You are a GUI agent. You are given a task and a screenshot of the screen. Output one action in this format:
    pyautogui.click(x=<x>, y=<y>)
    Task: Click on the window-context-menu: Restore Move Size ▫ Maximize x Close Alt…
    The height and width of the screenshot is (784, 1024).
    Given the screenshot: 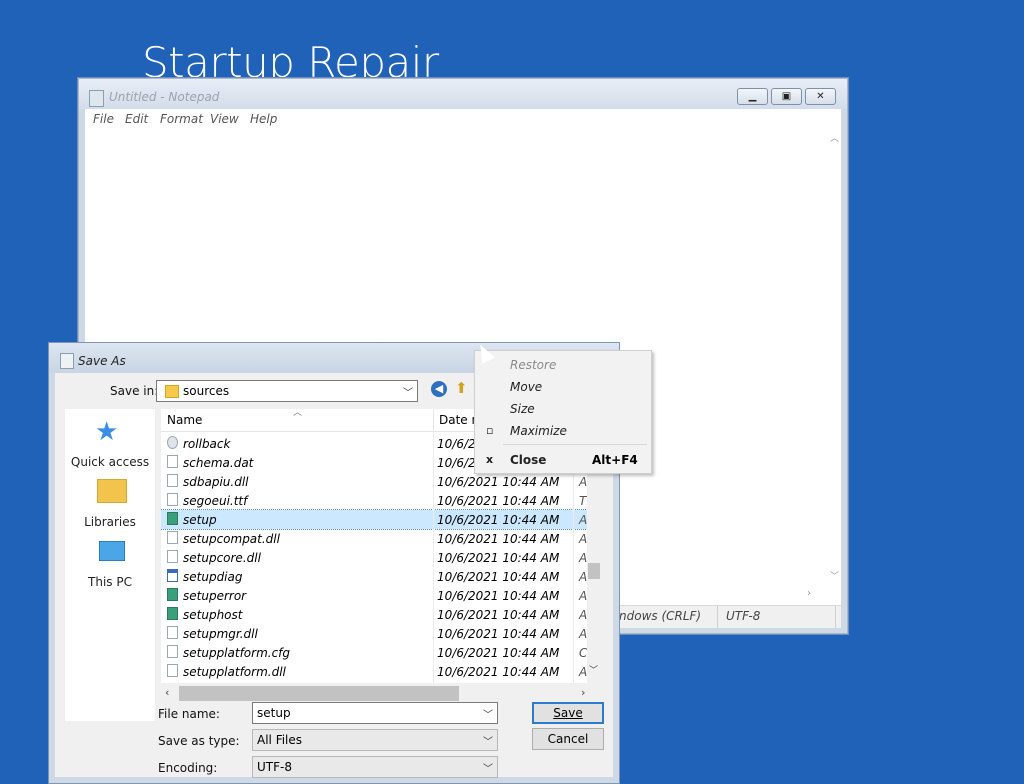 What is the action you would take?
    pyautogui.click(x=563, y=412)
    